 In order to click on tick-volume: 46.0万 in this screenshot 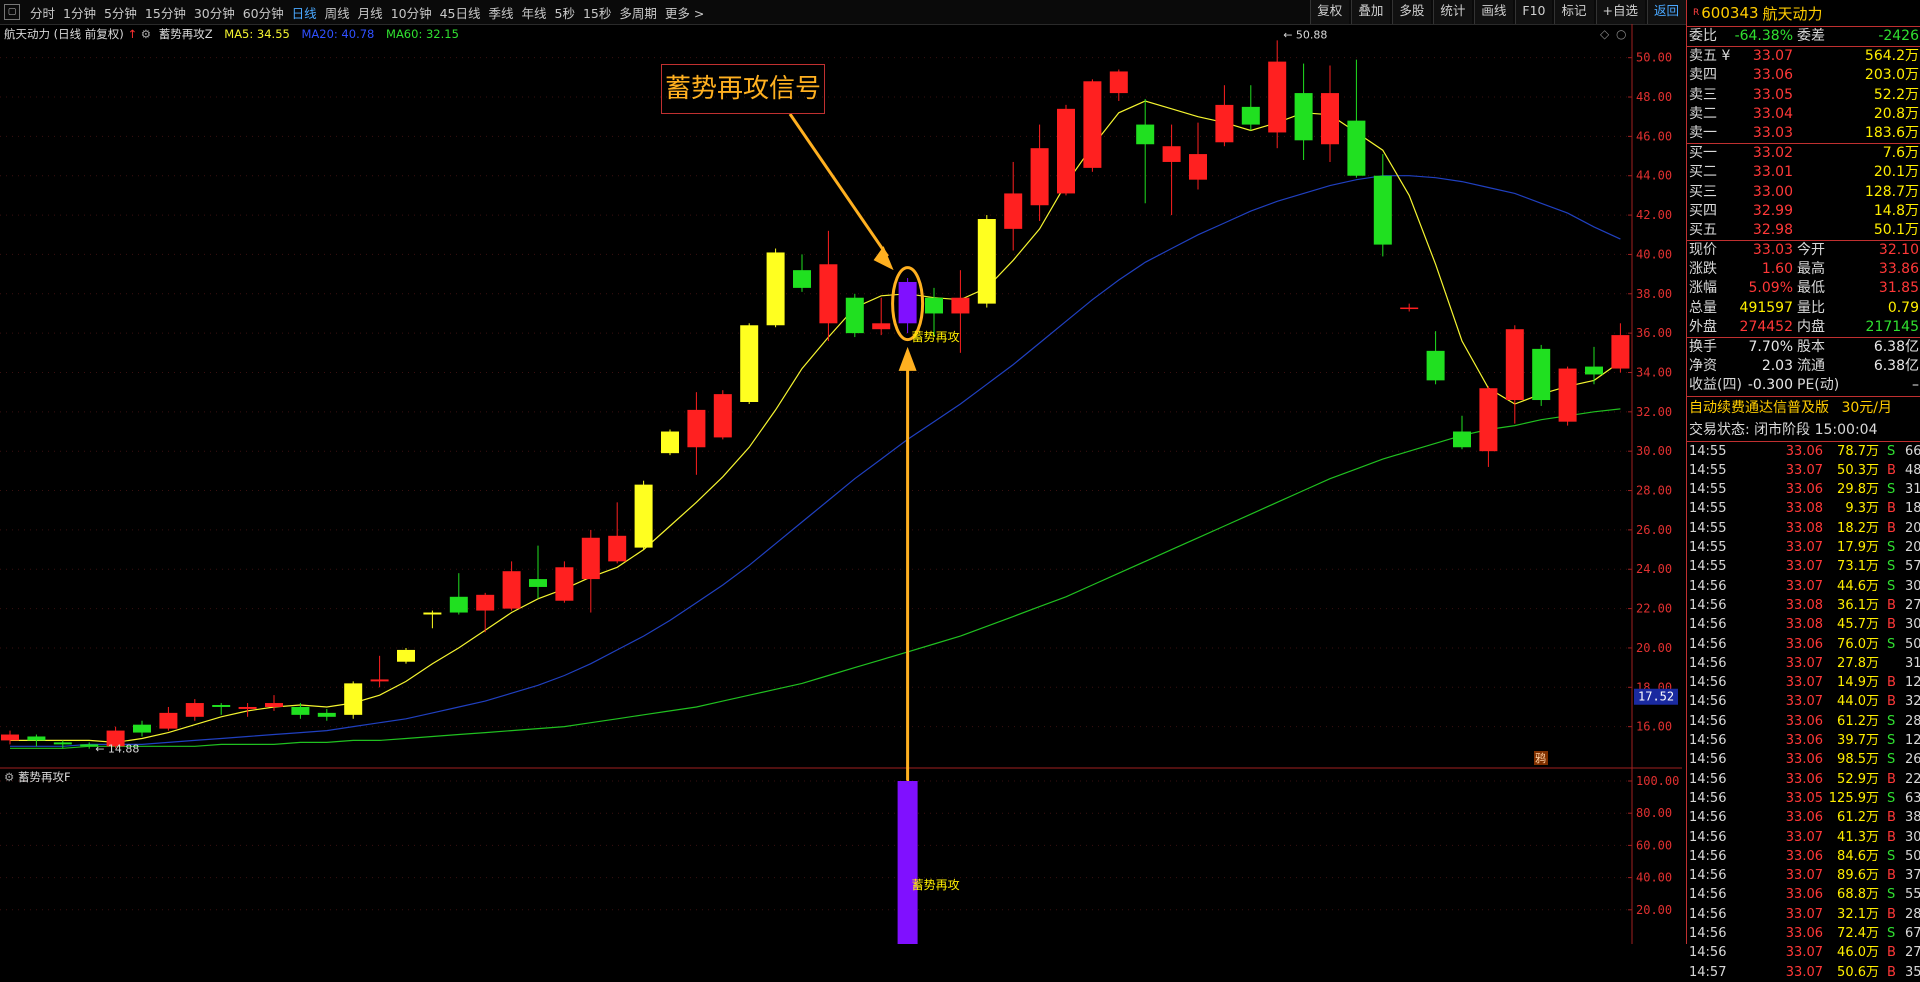, I will do `click(1858, 953)`.